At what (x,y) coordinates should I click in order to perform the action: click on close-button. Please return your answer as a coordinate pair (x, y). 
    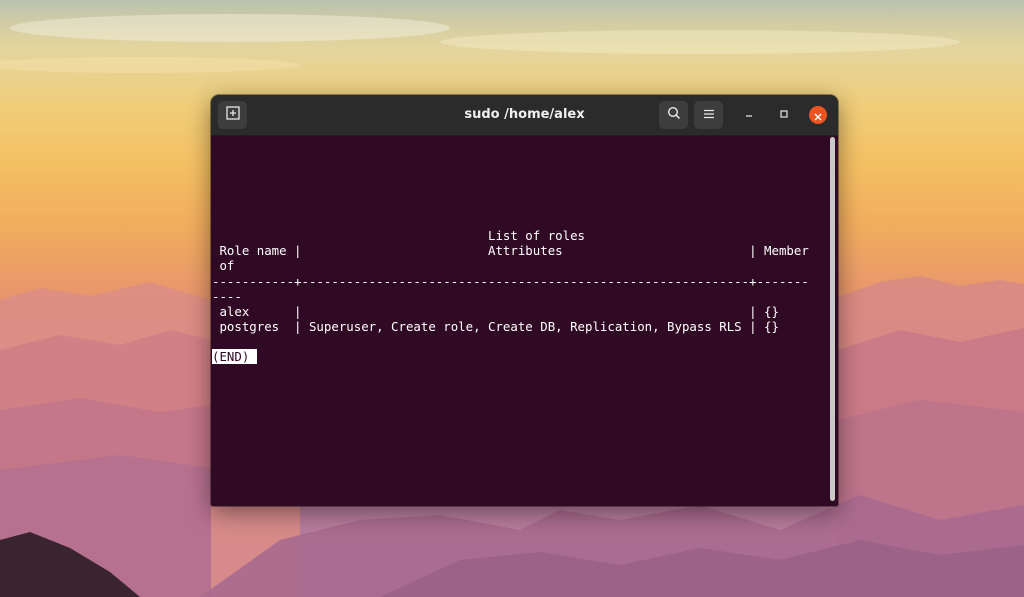
    Looking at the image, I should click on (818, 115).